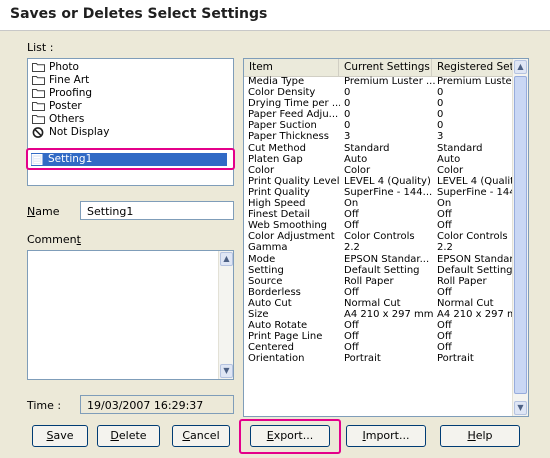  What do you see at coordinates (268, 248) in the screenshot?
I see `cell-item: Gamma` at bounding box center [268, 248].